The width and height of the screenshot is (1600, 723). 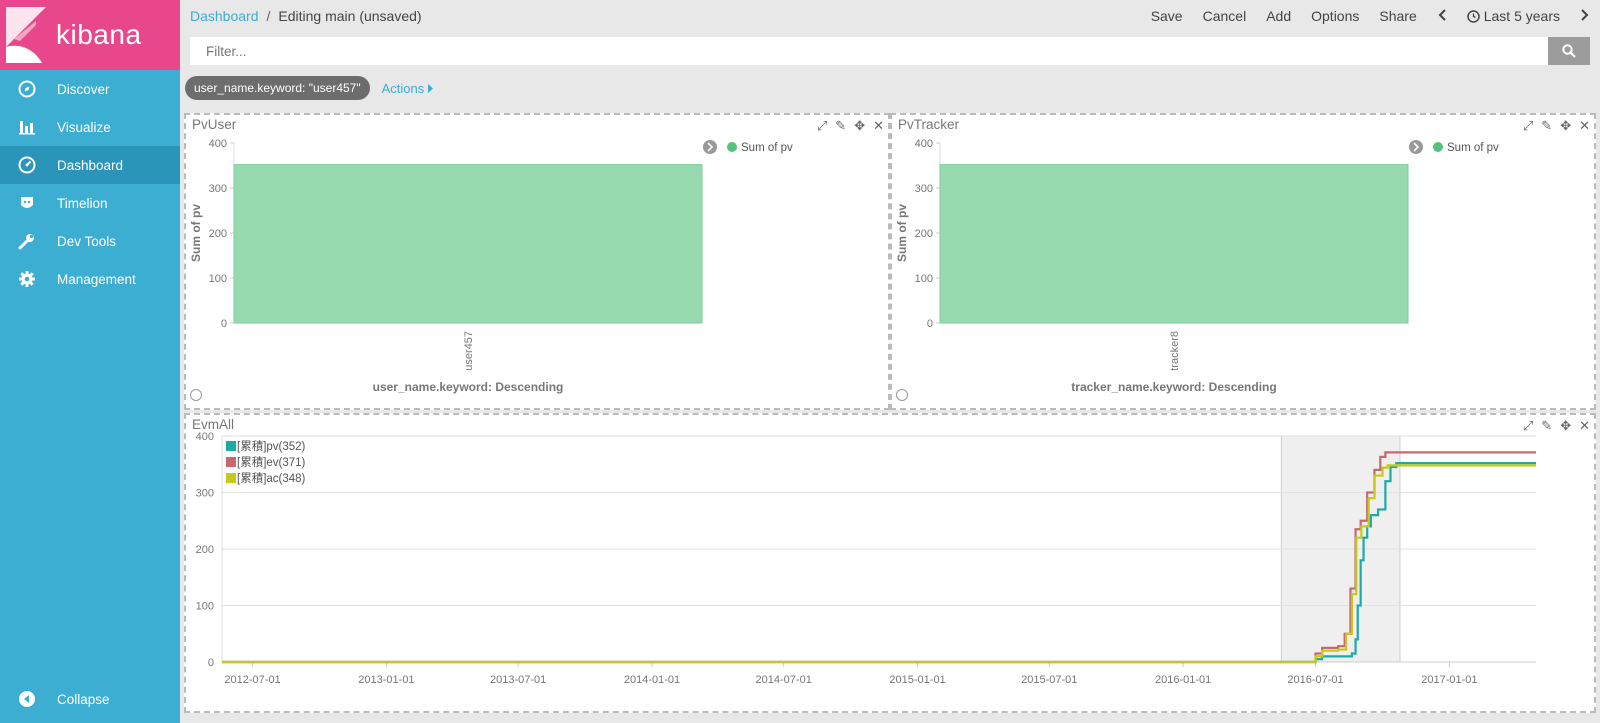 I want to click on breadcrumb-dashboard-link: Dashboard, so click(x=224, y=16).